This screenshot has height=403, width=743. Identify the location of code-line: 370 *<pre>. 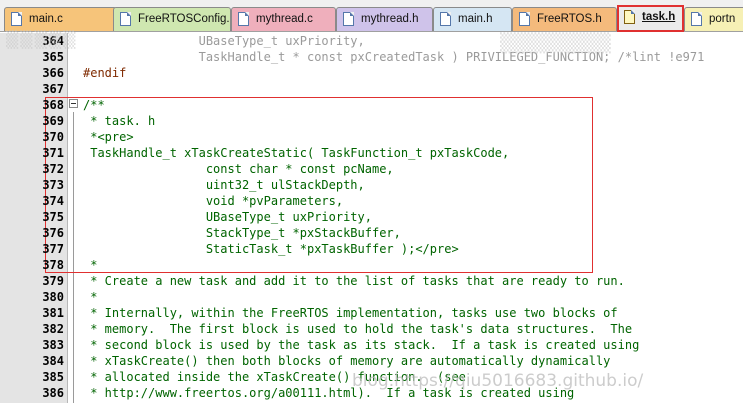
(371, 137).